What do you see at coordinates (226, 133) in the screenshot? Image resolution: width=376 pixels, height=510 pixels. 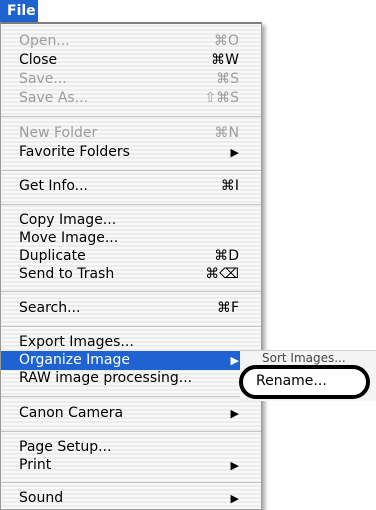 I see `shortcut-text: ⌘N` at bounding box center [226, 133].